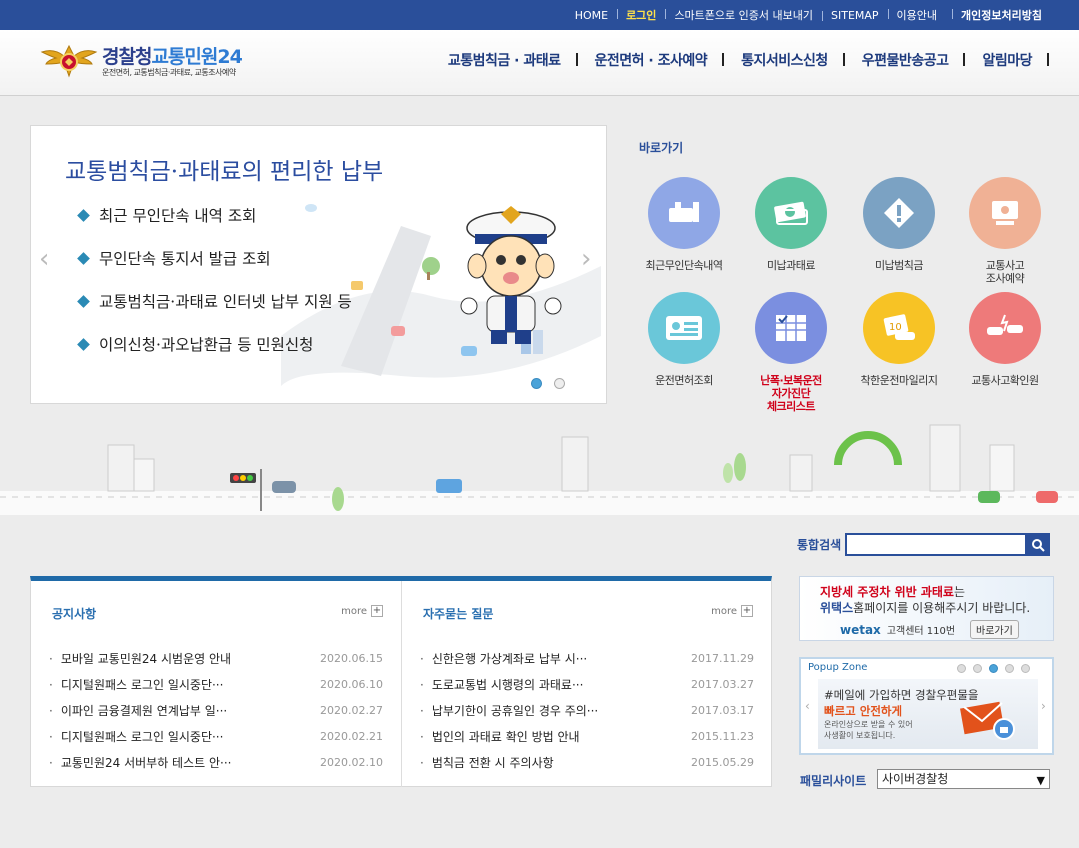  Describe the element at coordinates (791, 213) in the screenshot. I see `money-icon` at that location.